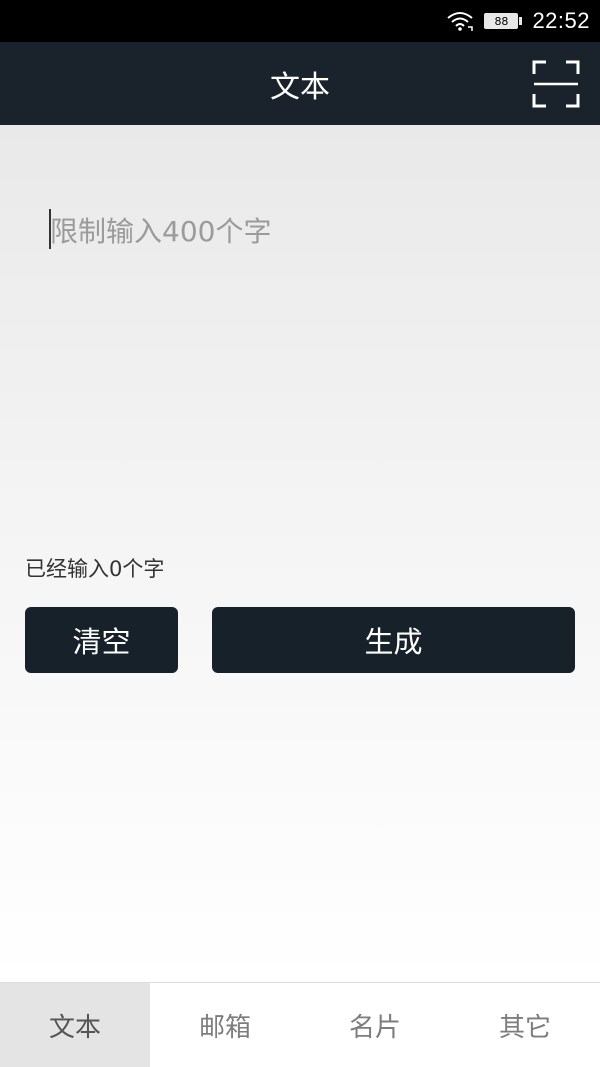  I want to click on clear-button: 清空, so click(101, 640).